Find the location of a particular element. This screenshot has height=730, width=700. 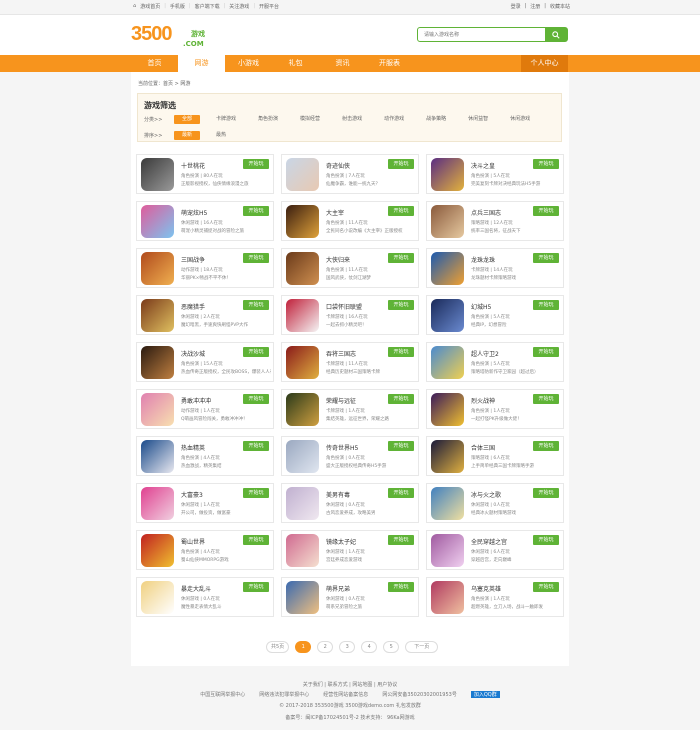

game-card: 大富豪3 休闲游戏 | 1人在玩 开公司，做投资，做富豪 开始玩 is located at coordinates (205, 503).